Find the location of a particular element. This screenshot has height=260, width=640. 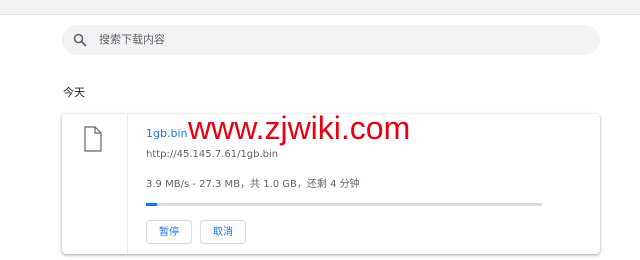

search-bar: 搜索下载内容 is located at coordinates (331, 40).